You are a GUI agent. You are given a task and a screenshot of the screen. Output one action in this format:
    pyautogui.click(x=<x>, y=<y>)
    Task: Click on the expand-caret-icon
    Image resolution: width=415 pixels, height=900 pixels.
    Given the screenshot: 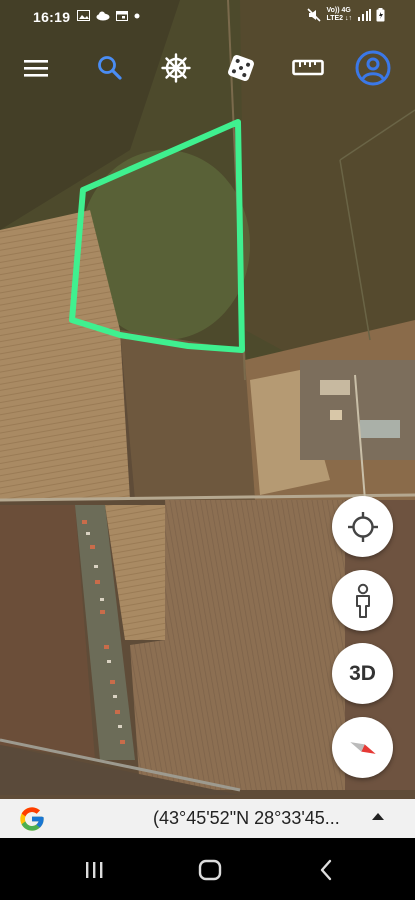 What is the action you would take?
    pyautogui.click(x=378, y=816)
    